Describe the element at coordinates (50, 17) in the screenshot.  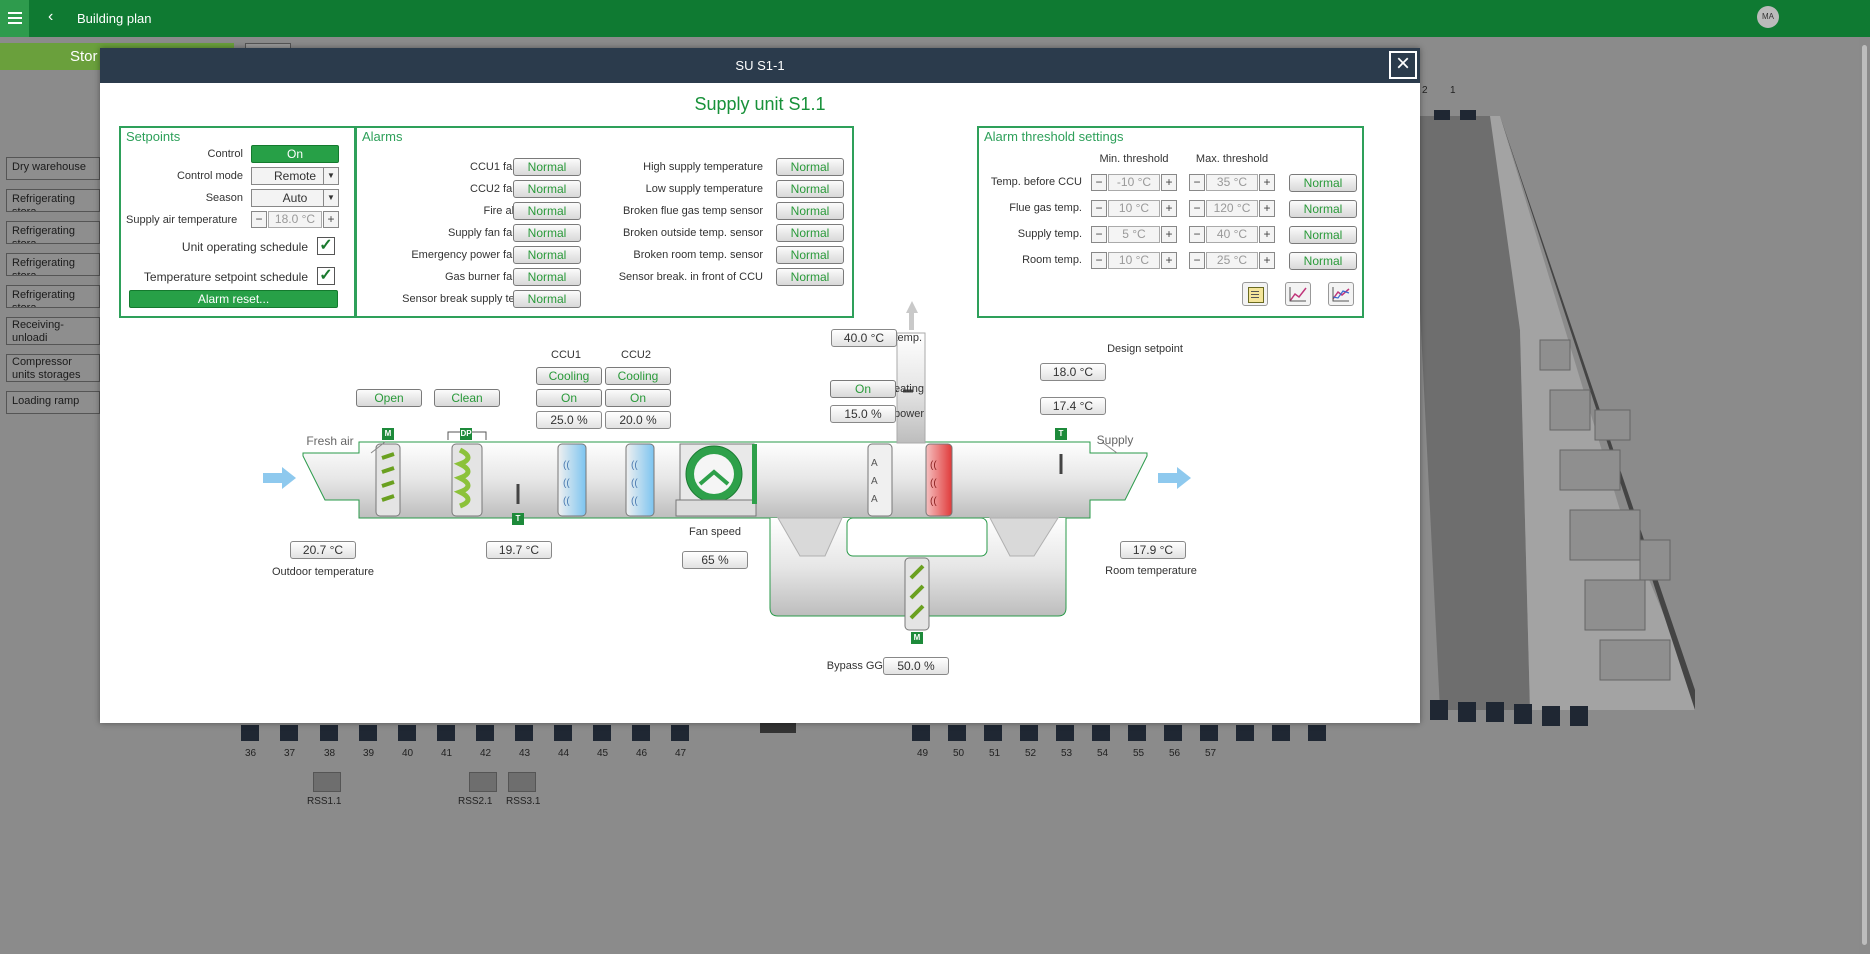
I see `back-icon: ‹` at that location.